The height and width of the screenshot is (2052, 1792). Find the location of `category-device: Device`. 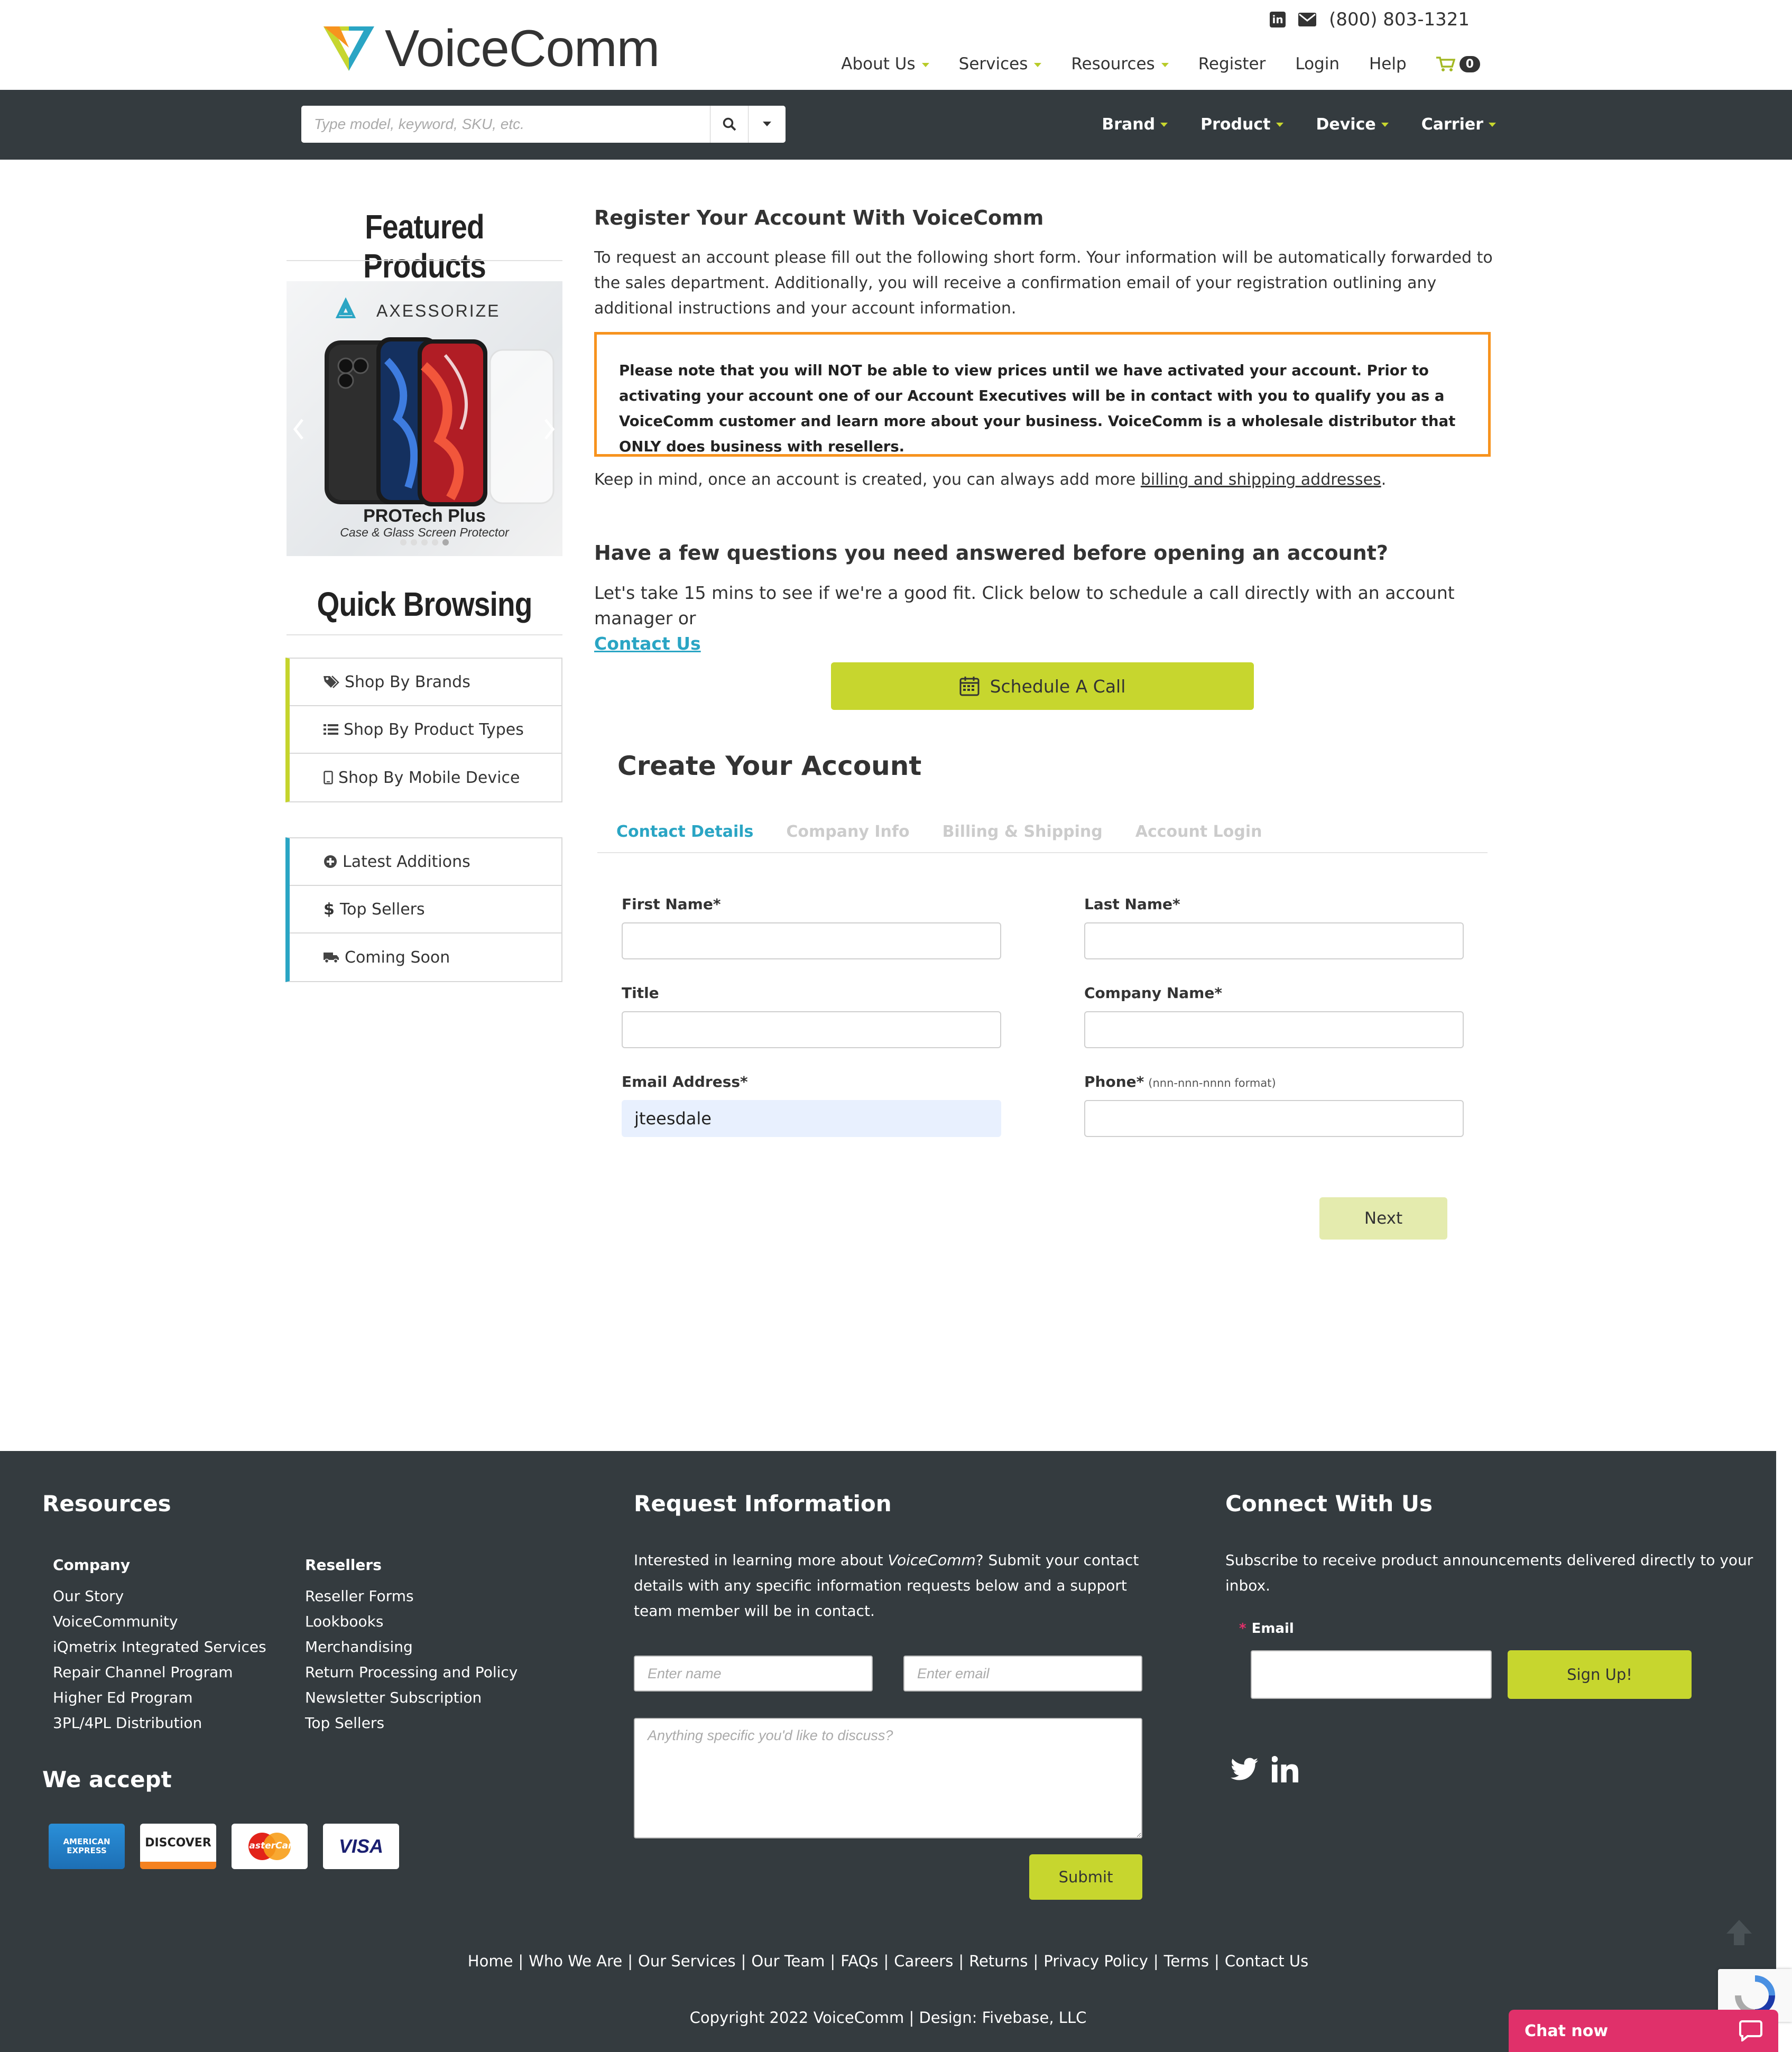

category-device: Device is located at coordinates (1352, 124).